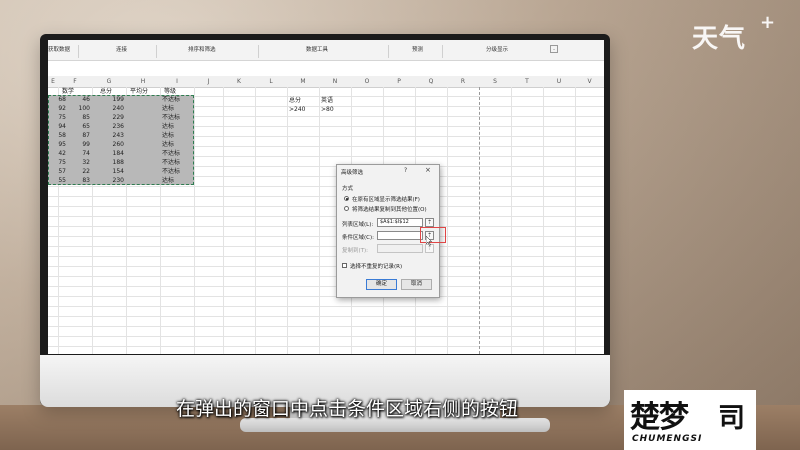 The image size is (800, 450). Describe the element at coordinates (79, 145) in the screenshot. I see `table-cell: 99` at that location.